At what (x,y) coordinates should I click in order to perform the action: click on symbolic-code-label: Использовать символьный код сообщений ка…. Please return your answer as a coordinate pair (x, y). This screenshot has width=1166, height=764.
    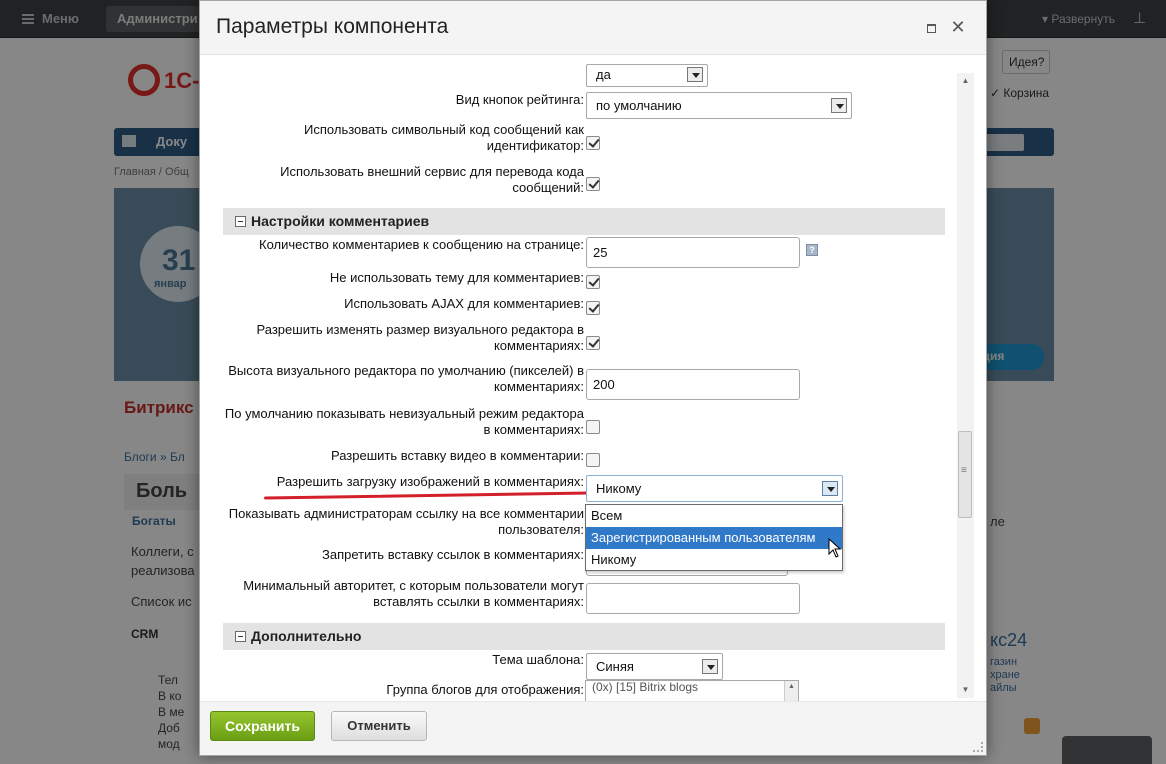
    Looking at the image, I should click on (403, 138).